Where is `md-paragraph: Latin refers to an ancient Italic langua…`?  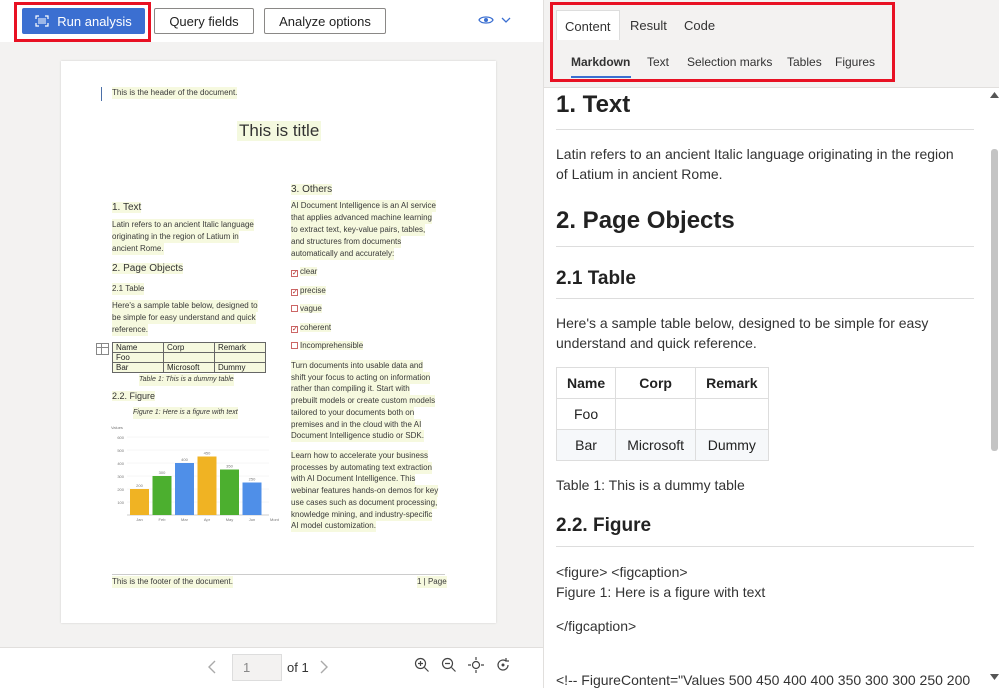
md-paragraph: Latin refers to an ancient Italic langua… is located at coordinates (755, 164).